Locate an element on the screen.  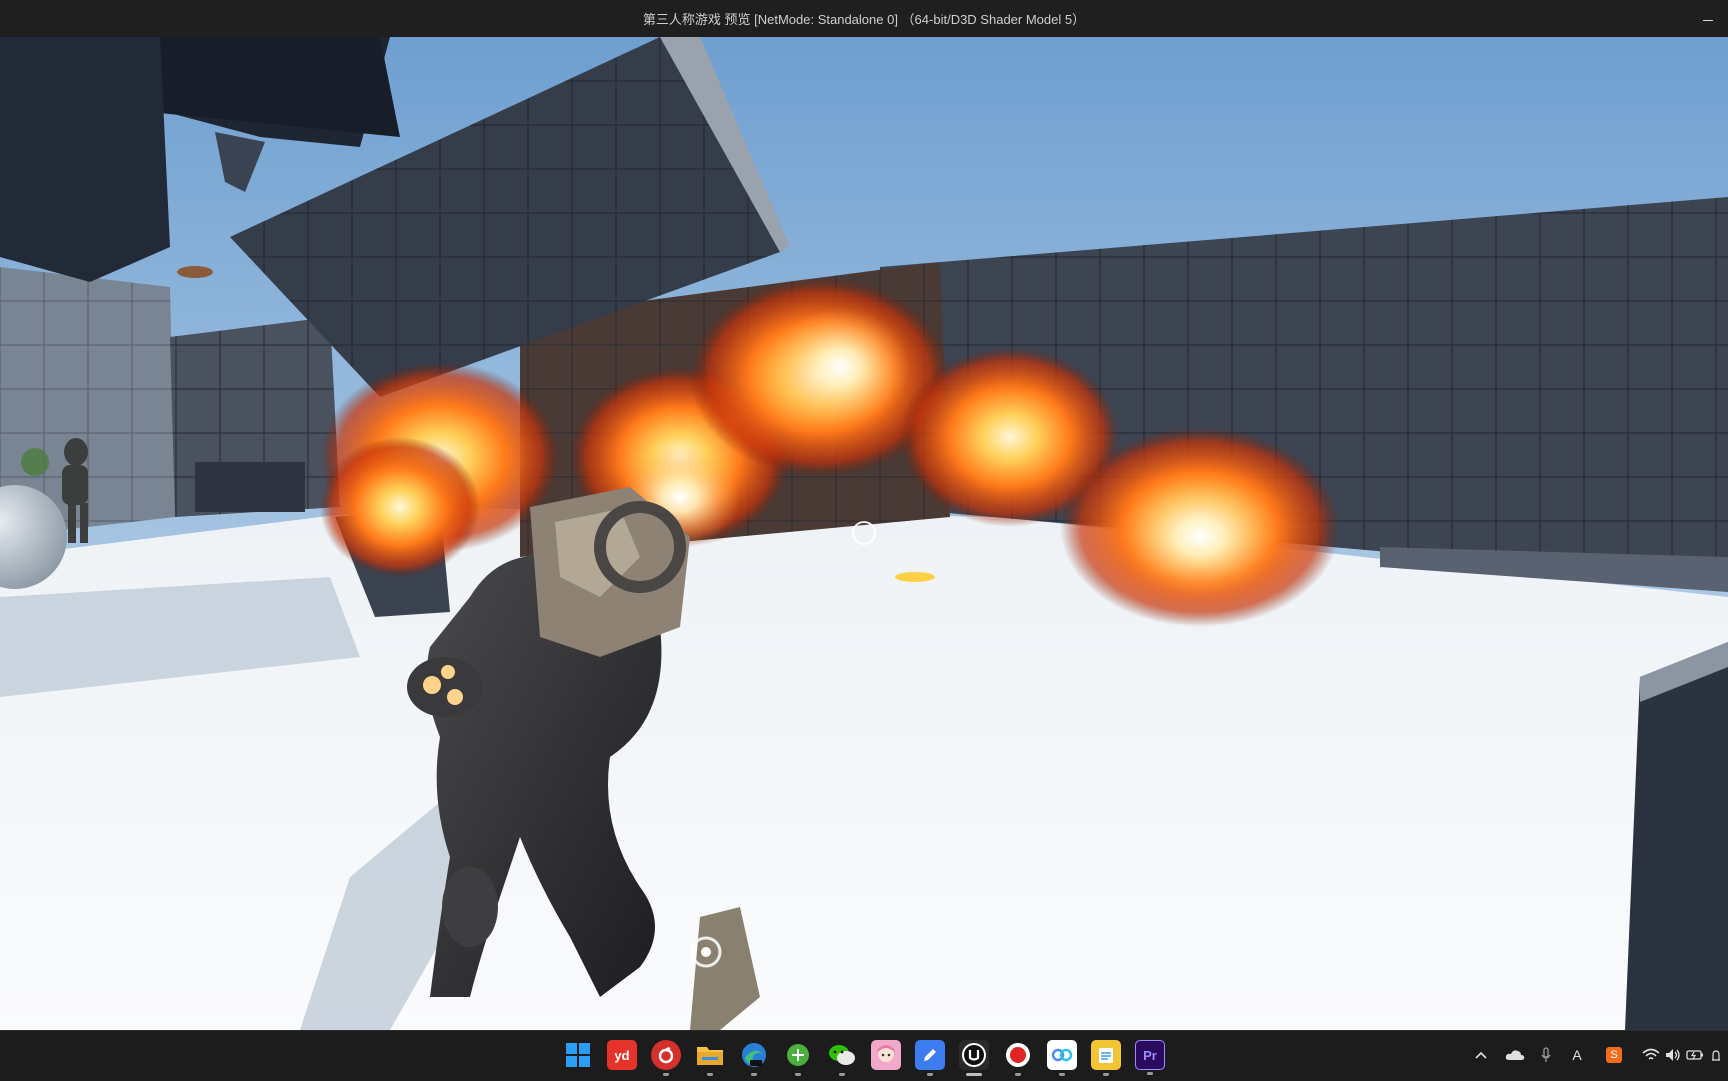
minimize-icon is located at coordinates (1708, 20).